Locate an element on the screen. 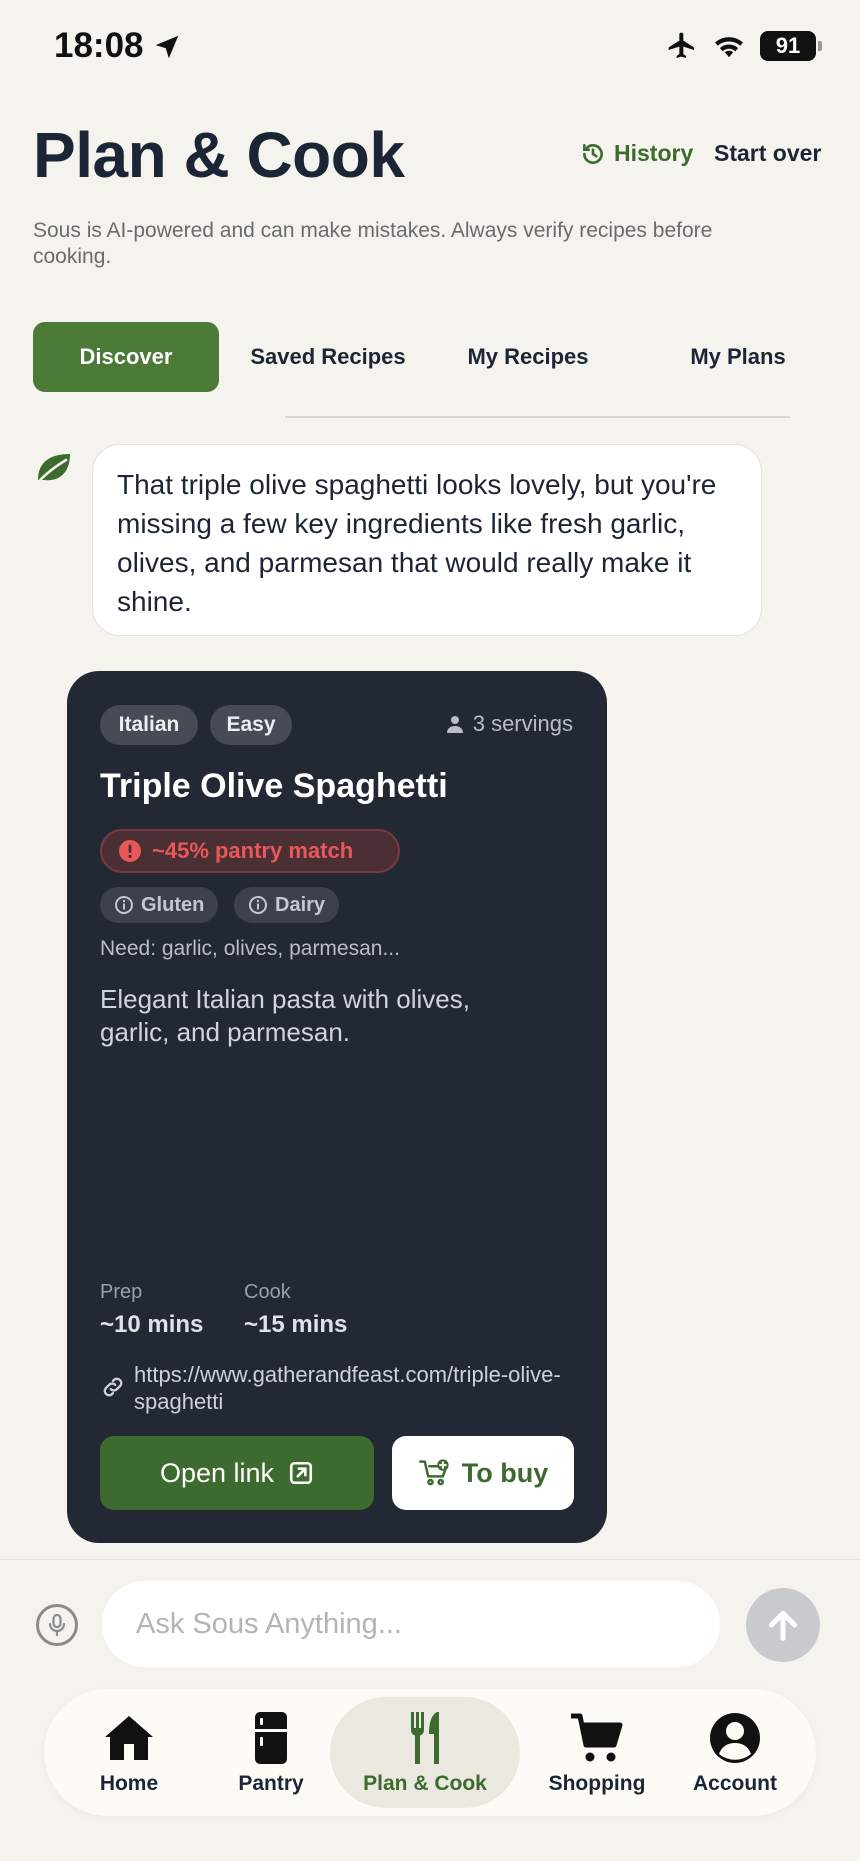 This screenshot has width=860, height=1861. microphone-button is located at coordinates (57, 1625).